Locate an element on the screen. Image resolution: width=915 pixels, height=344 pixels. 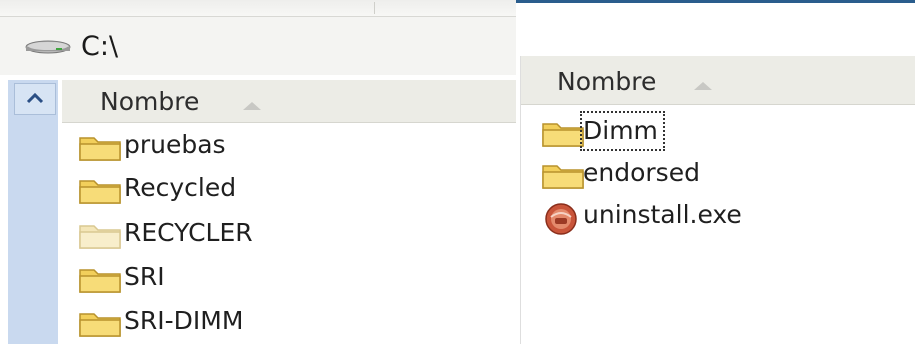
list-item: RECYCLER is located at coordinates (292, 234).